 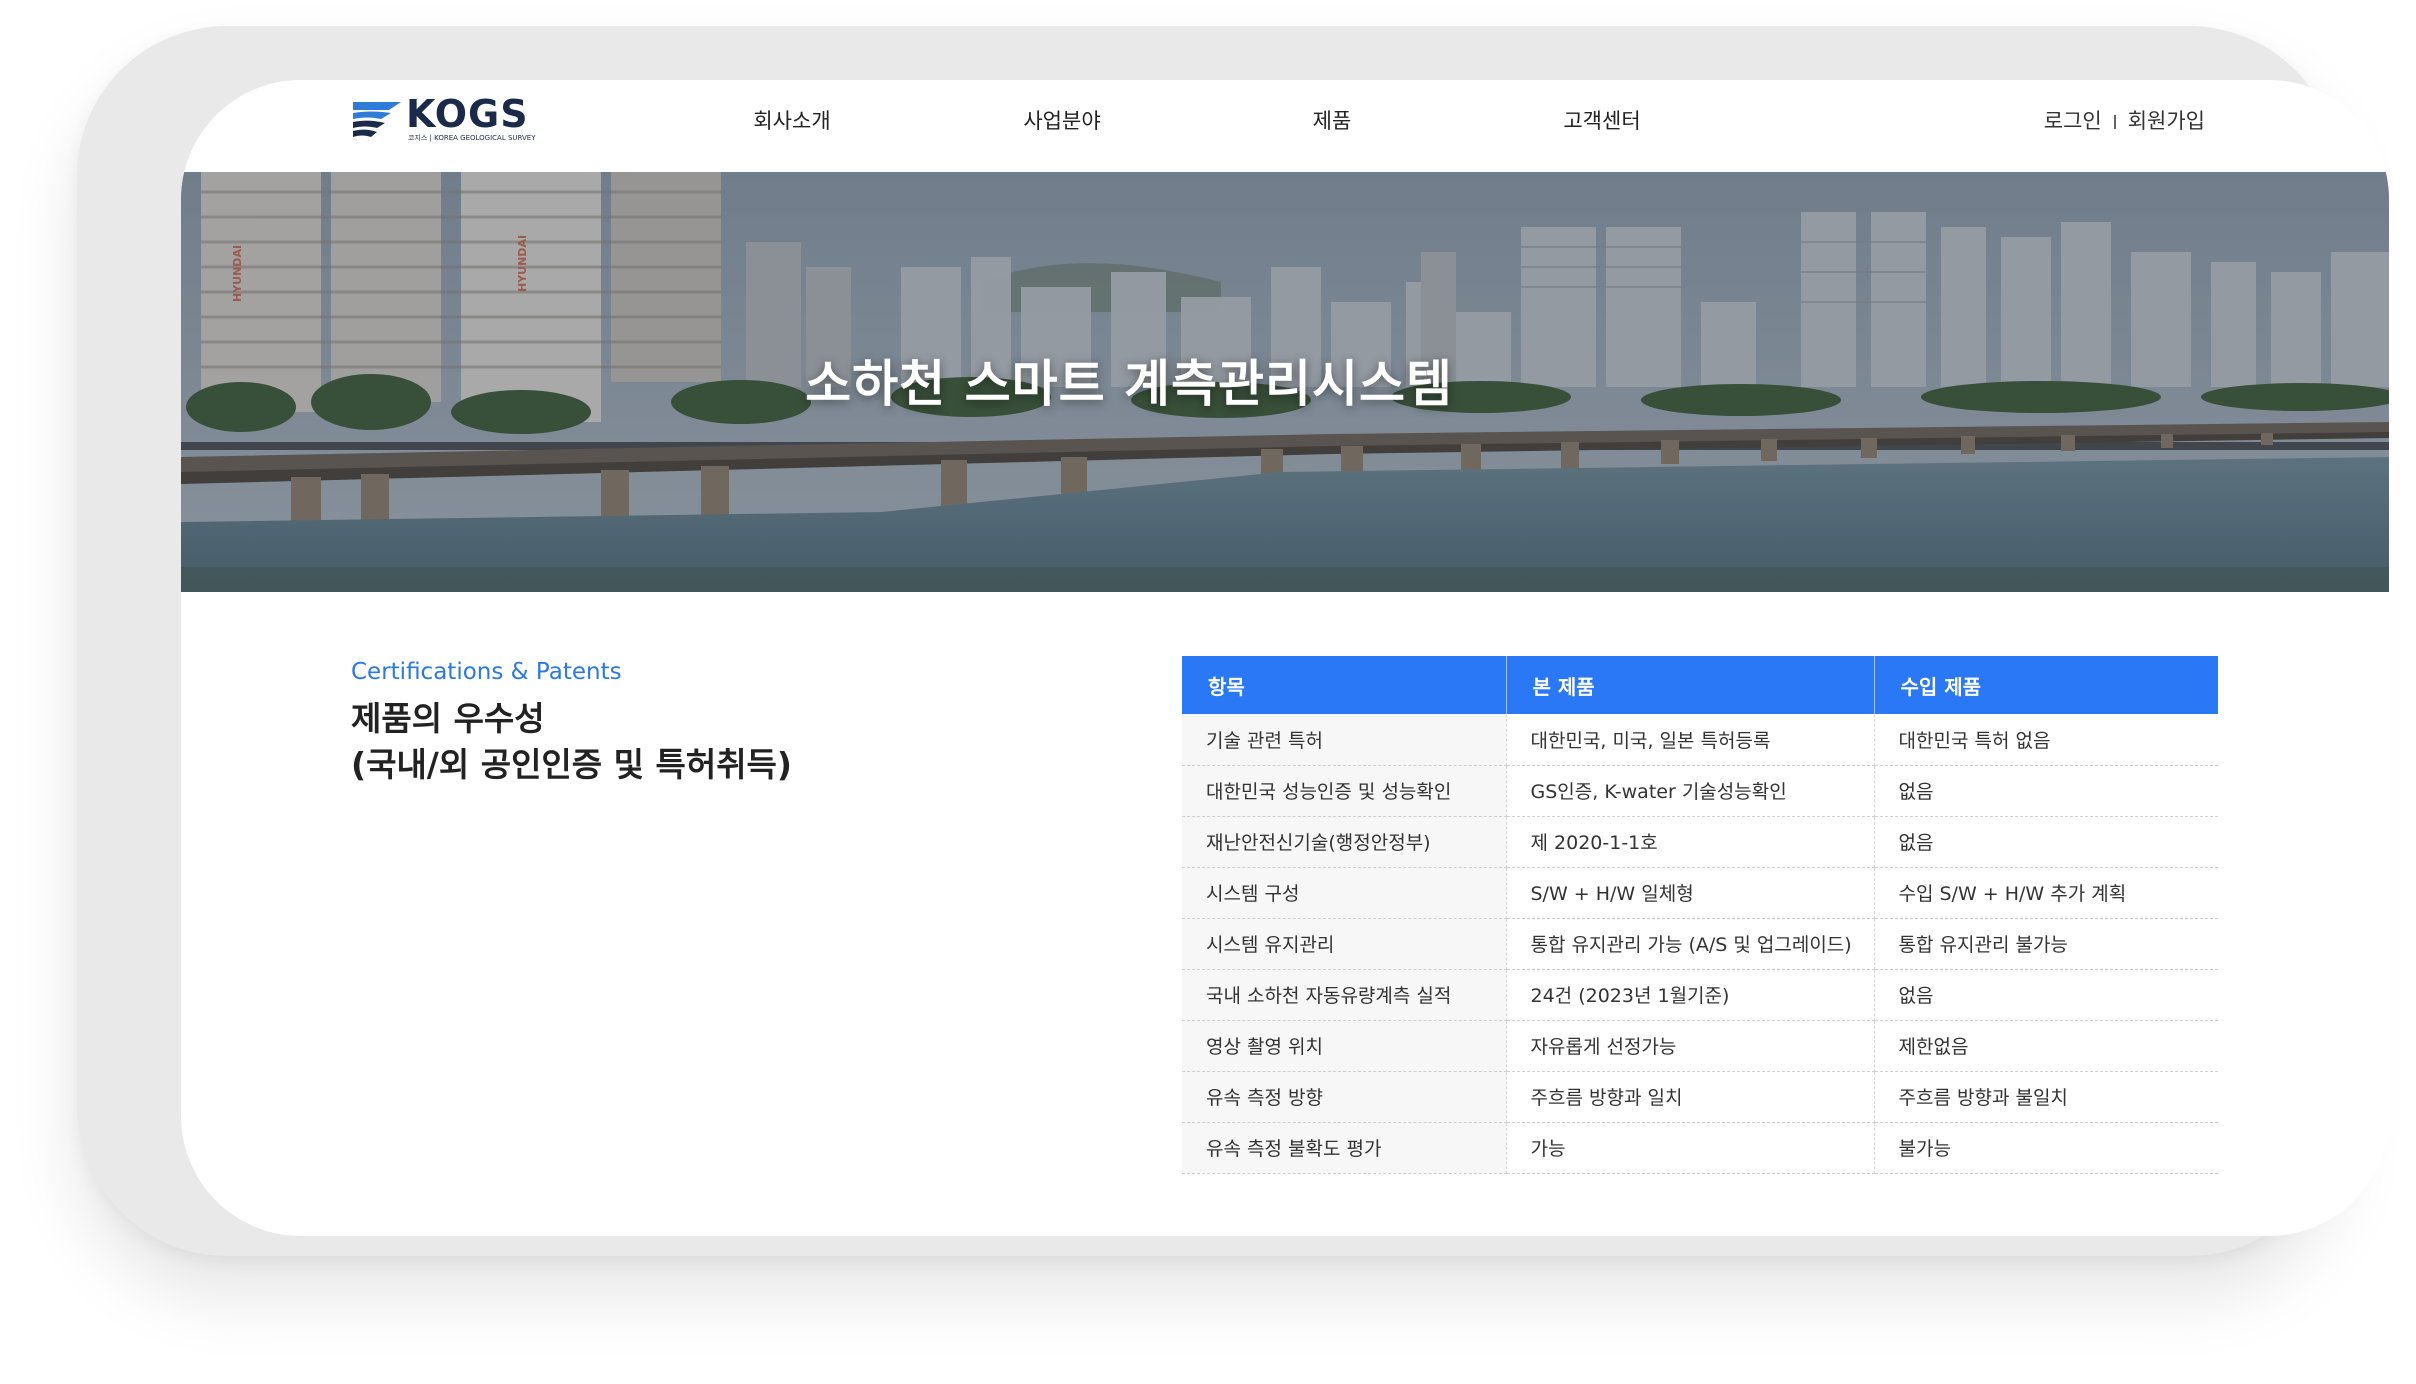 I want to click on table-cell-item: 기술 관련 특허, so click(x=1344, y=740).